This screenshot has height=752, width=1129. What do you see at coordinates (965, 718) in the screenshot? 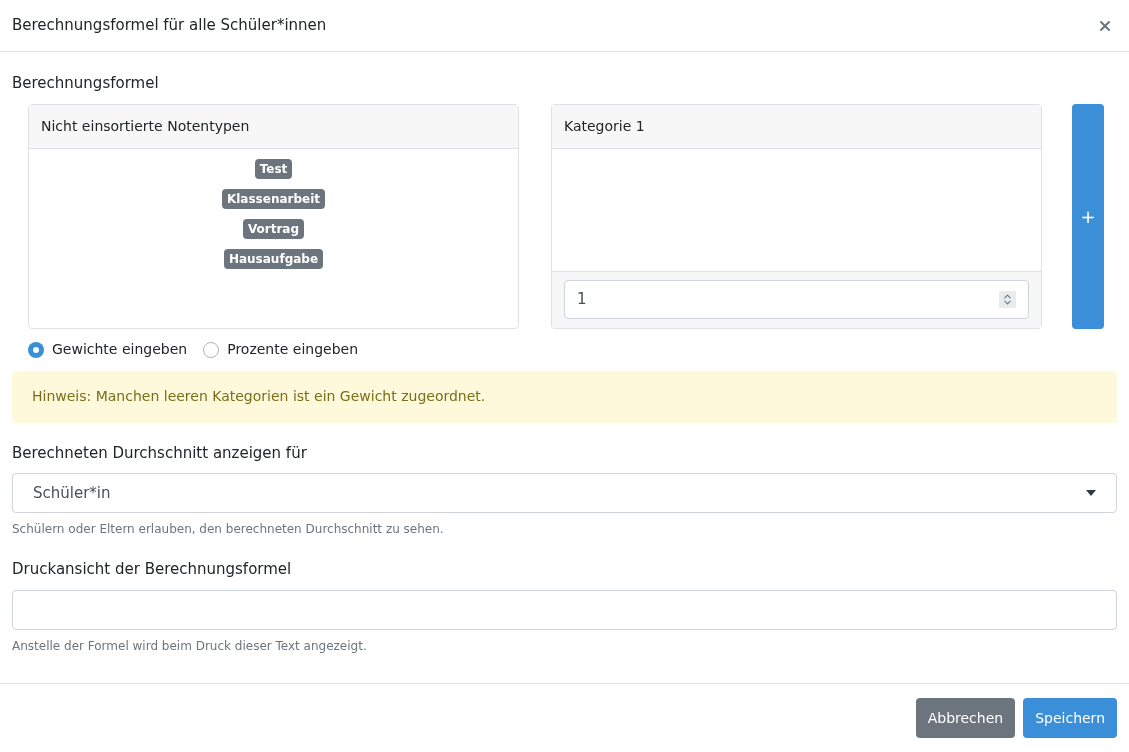
I see `cancel-button: Abbrechen` at bounding box center [965, 718].